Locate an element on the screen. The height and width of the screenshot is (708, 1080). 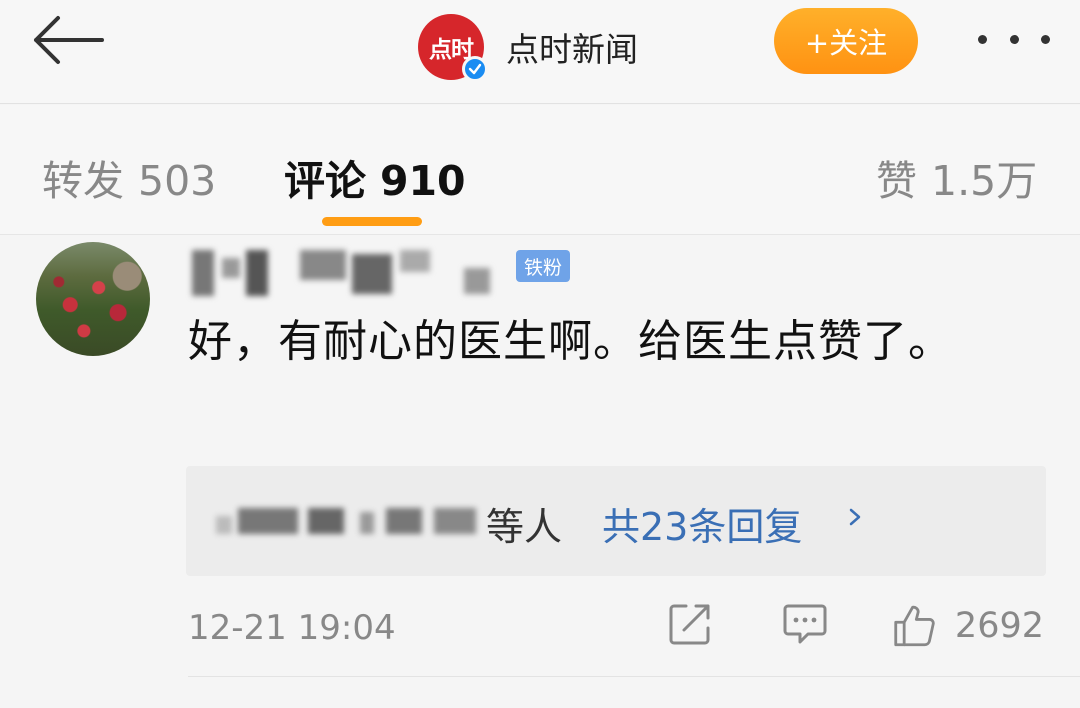
active-tab-indicator is located at coordinates (372, 221).